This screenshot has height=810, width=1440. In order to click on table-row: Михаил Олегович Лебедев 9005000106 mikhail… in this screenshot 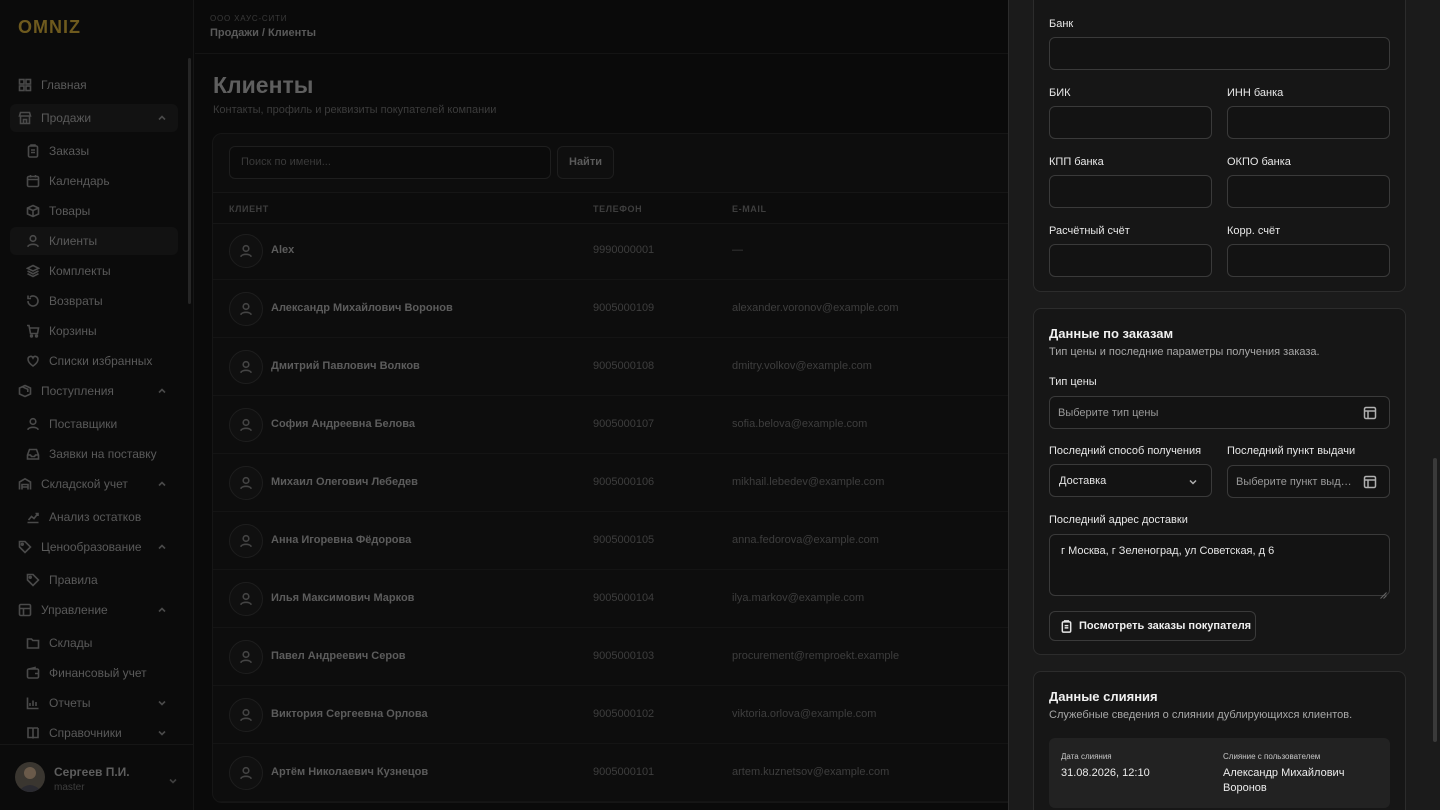, I will do `click(622, 483)`.